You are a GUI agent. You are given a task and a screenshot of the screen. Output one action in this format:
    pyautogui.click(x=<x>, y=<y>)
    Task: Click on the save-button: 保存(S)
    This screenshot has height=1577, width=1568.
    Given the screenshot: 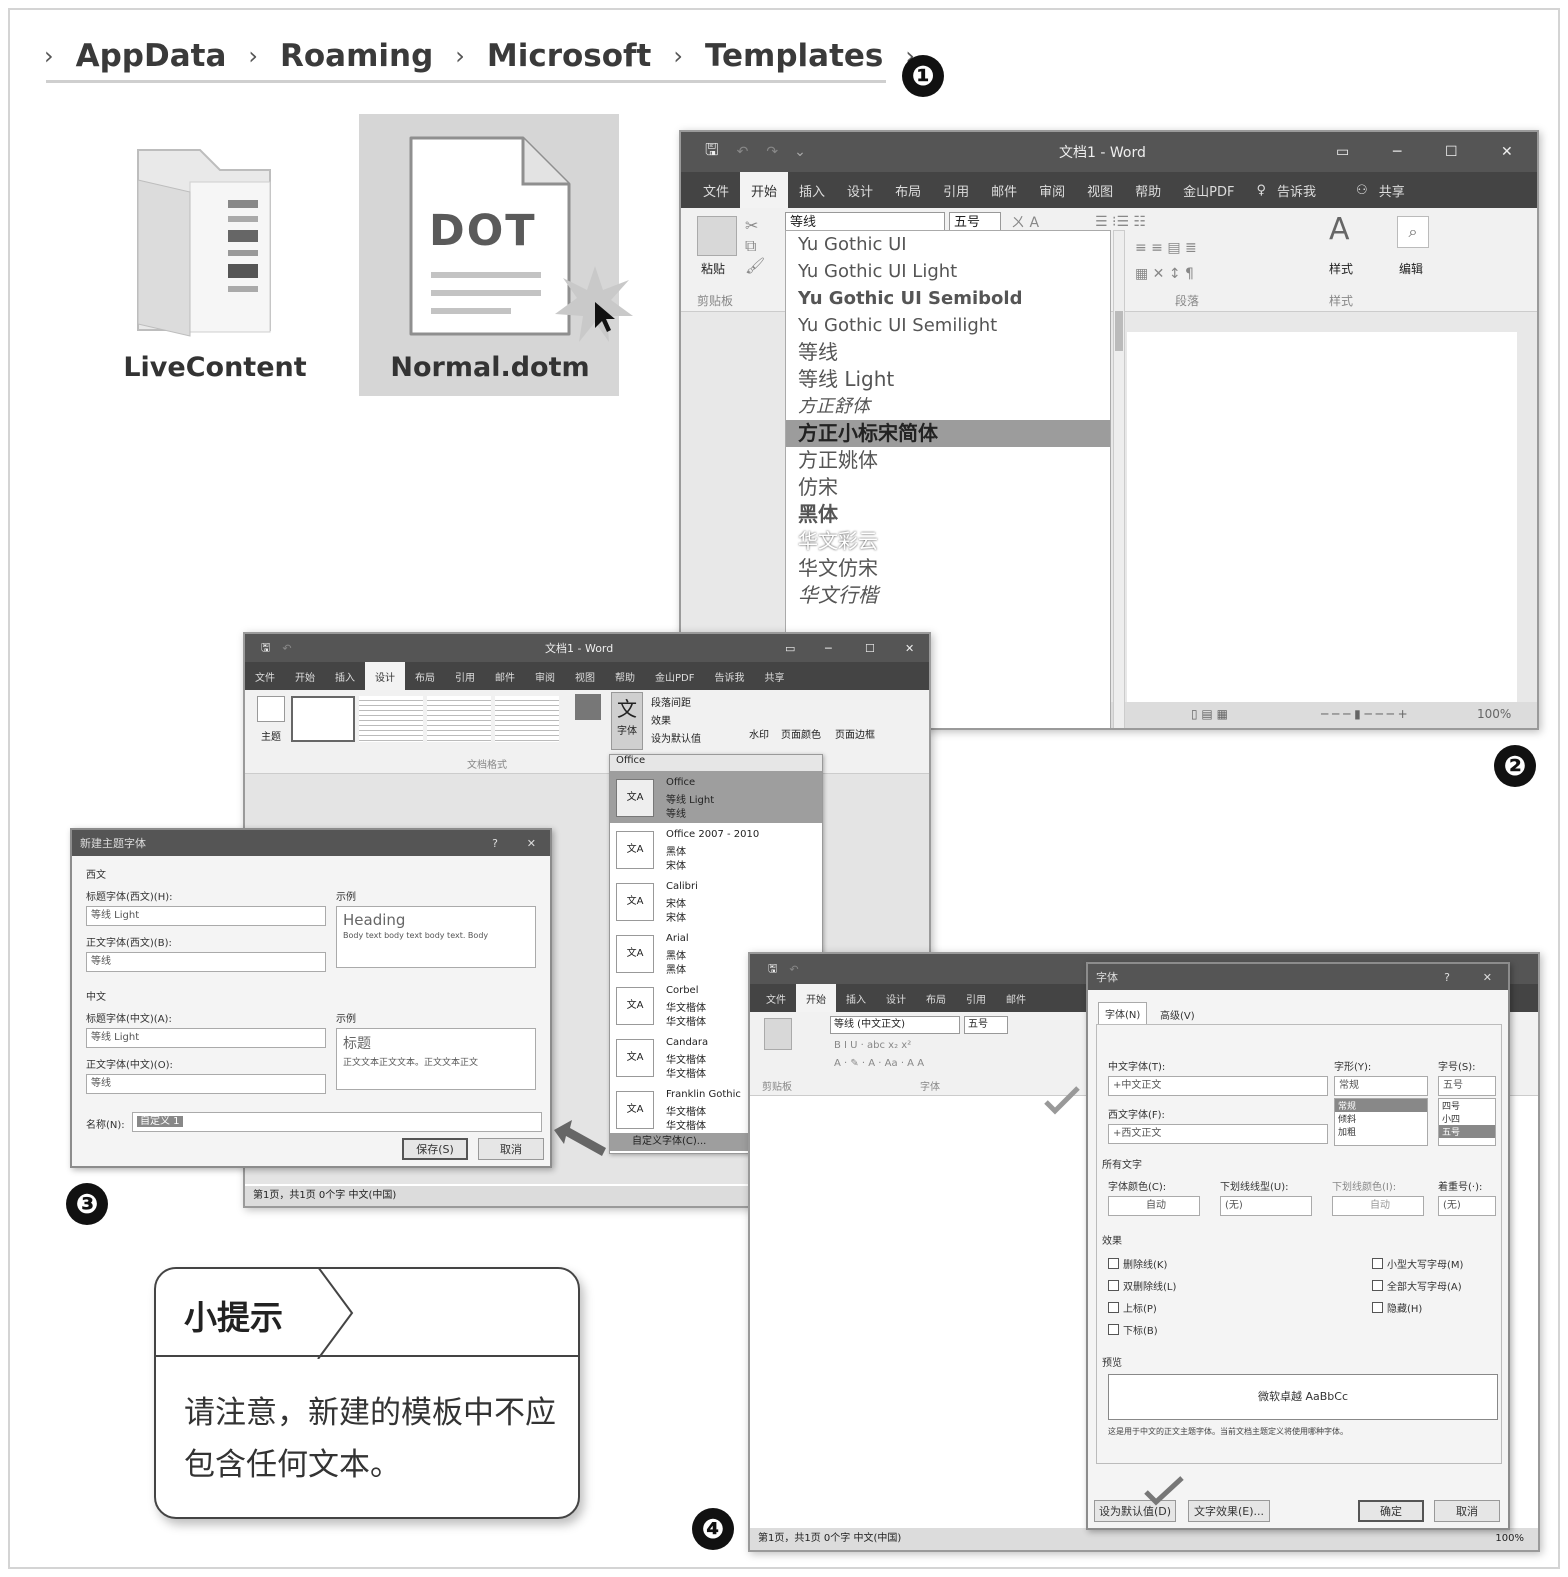 What is the action you would take?
    pyautogui.click(x=435, y=1149)
    